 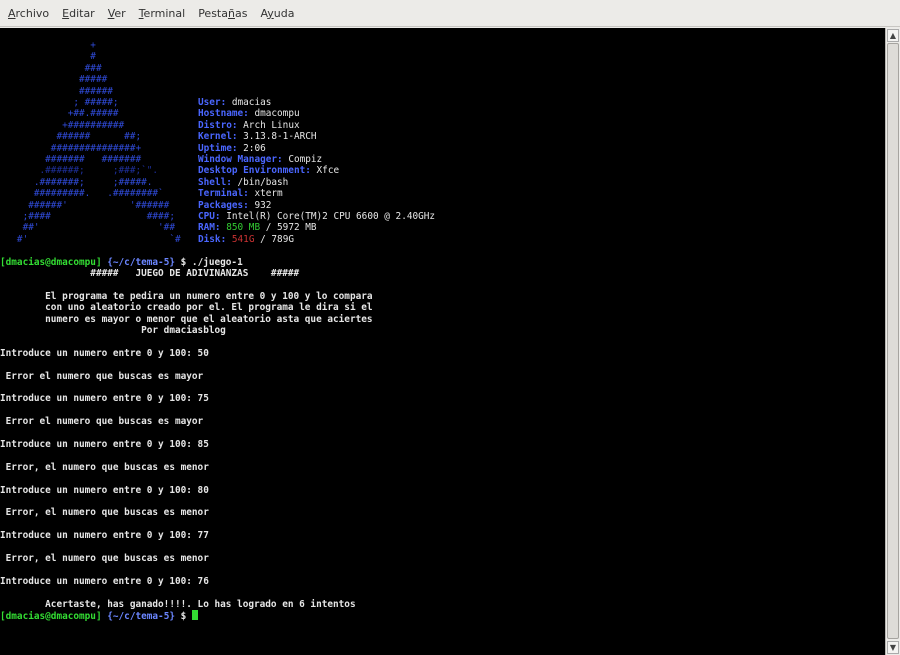 What do you see at coordinates (59, 114) in the screenshot?
I see `logo-line: +##.#####` at bounding box center [59, 114].